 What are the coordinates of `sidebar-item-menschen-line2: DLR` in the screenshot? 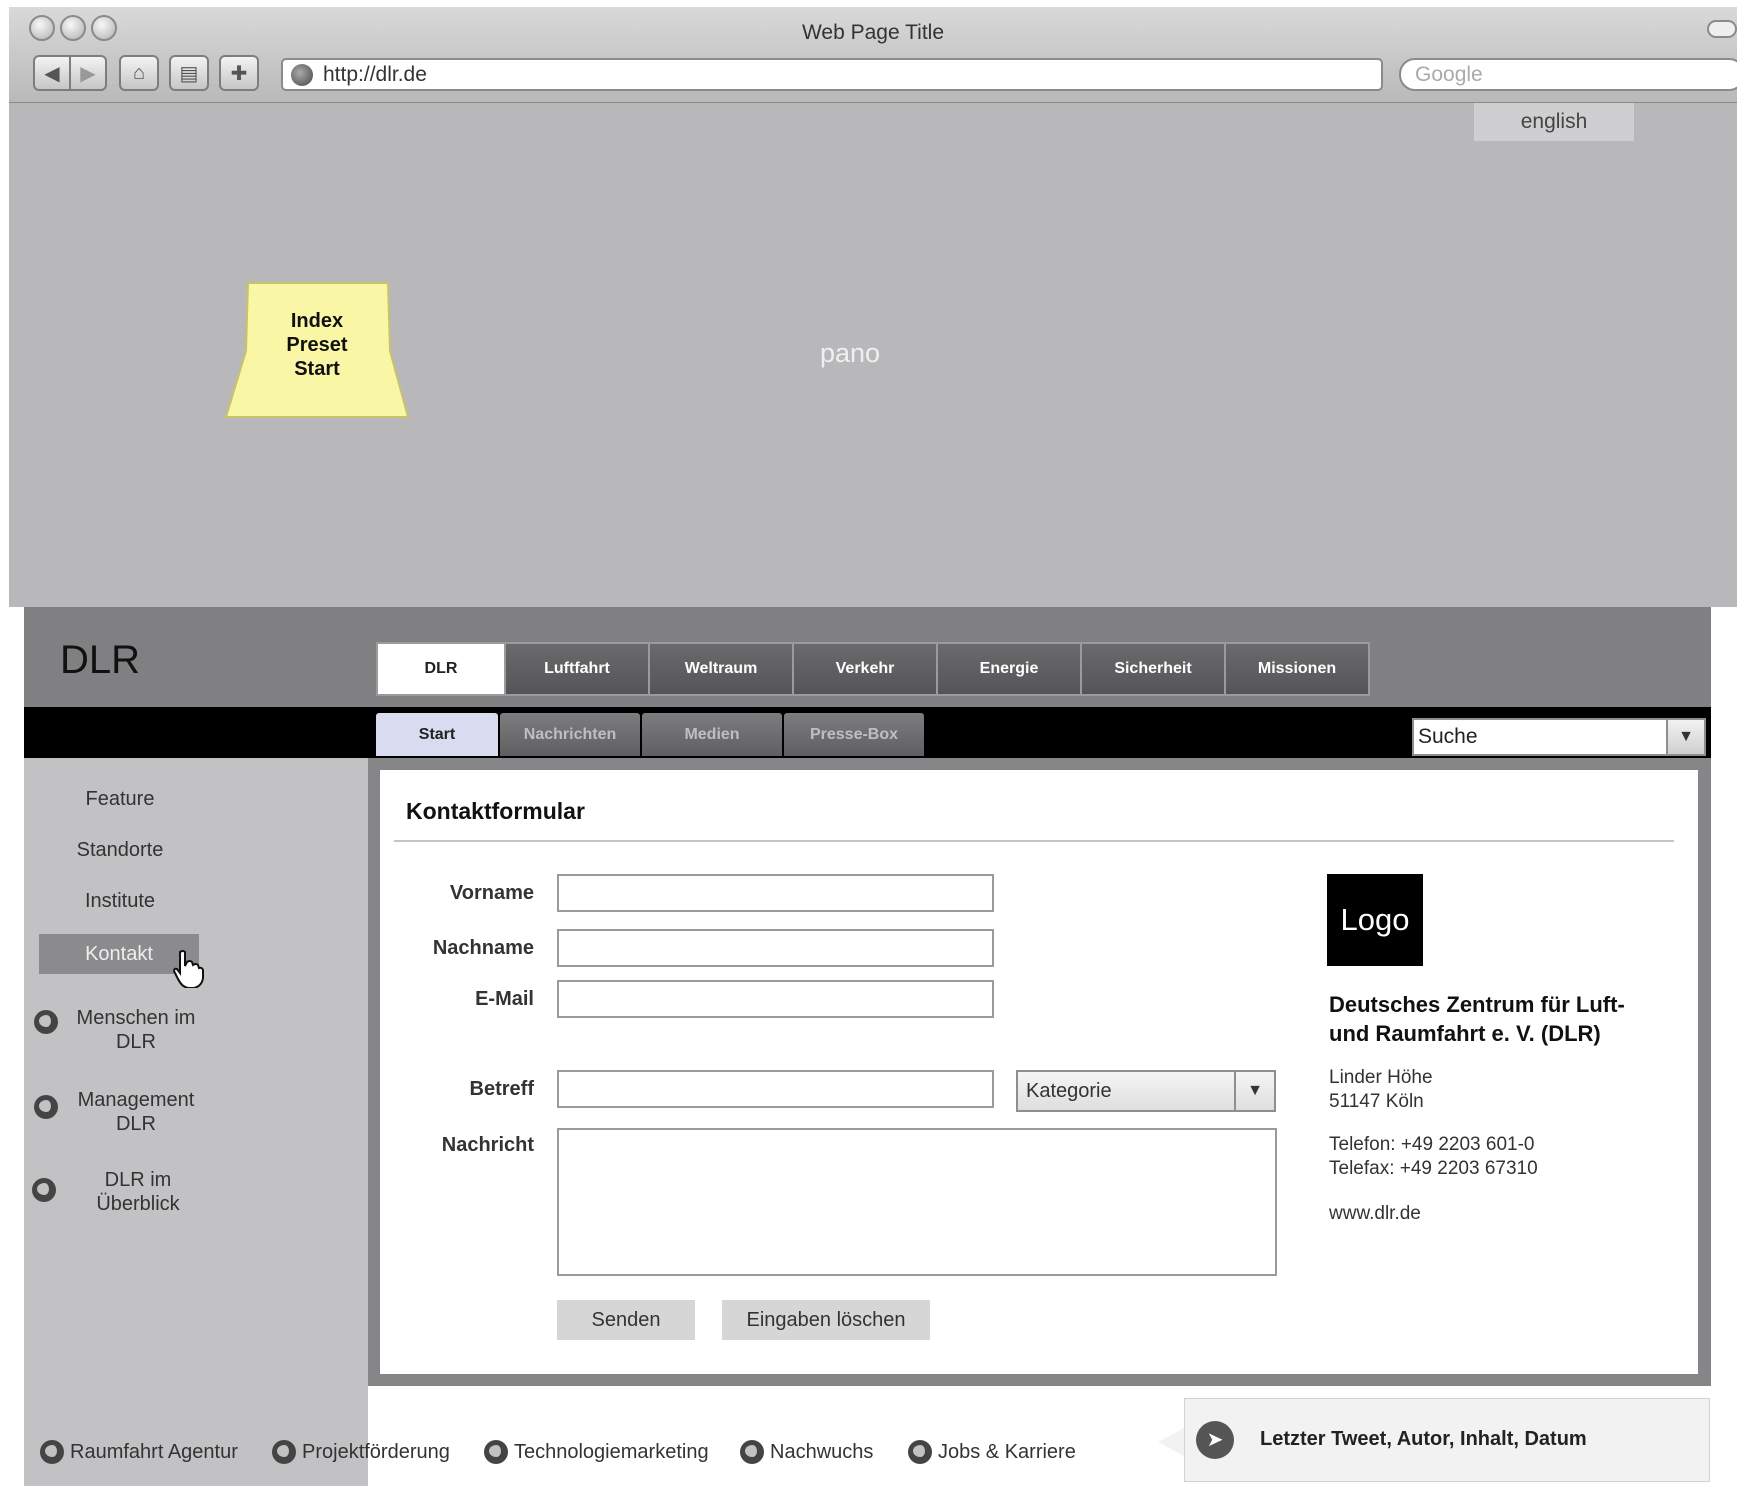 It's located at (135, 1042).